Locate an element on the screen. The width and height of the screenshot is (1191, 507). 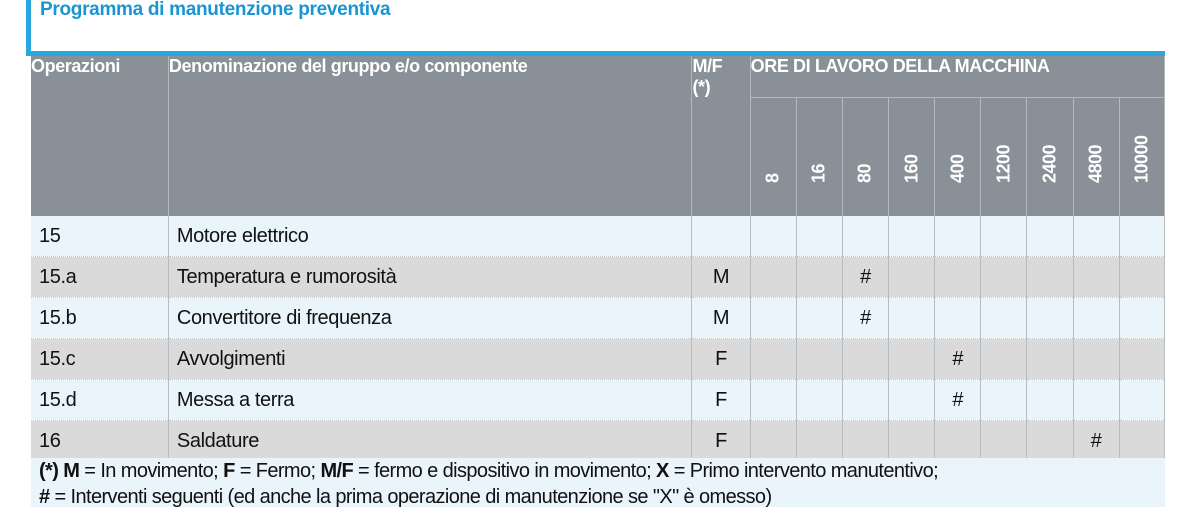
table-row: 15.c Avvolgimenti F # is located at coordinates (598, 359).